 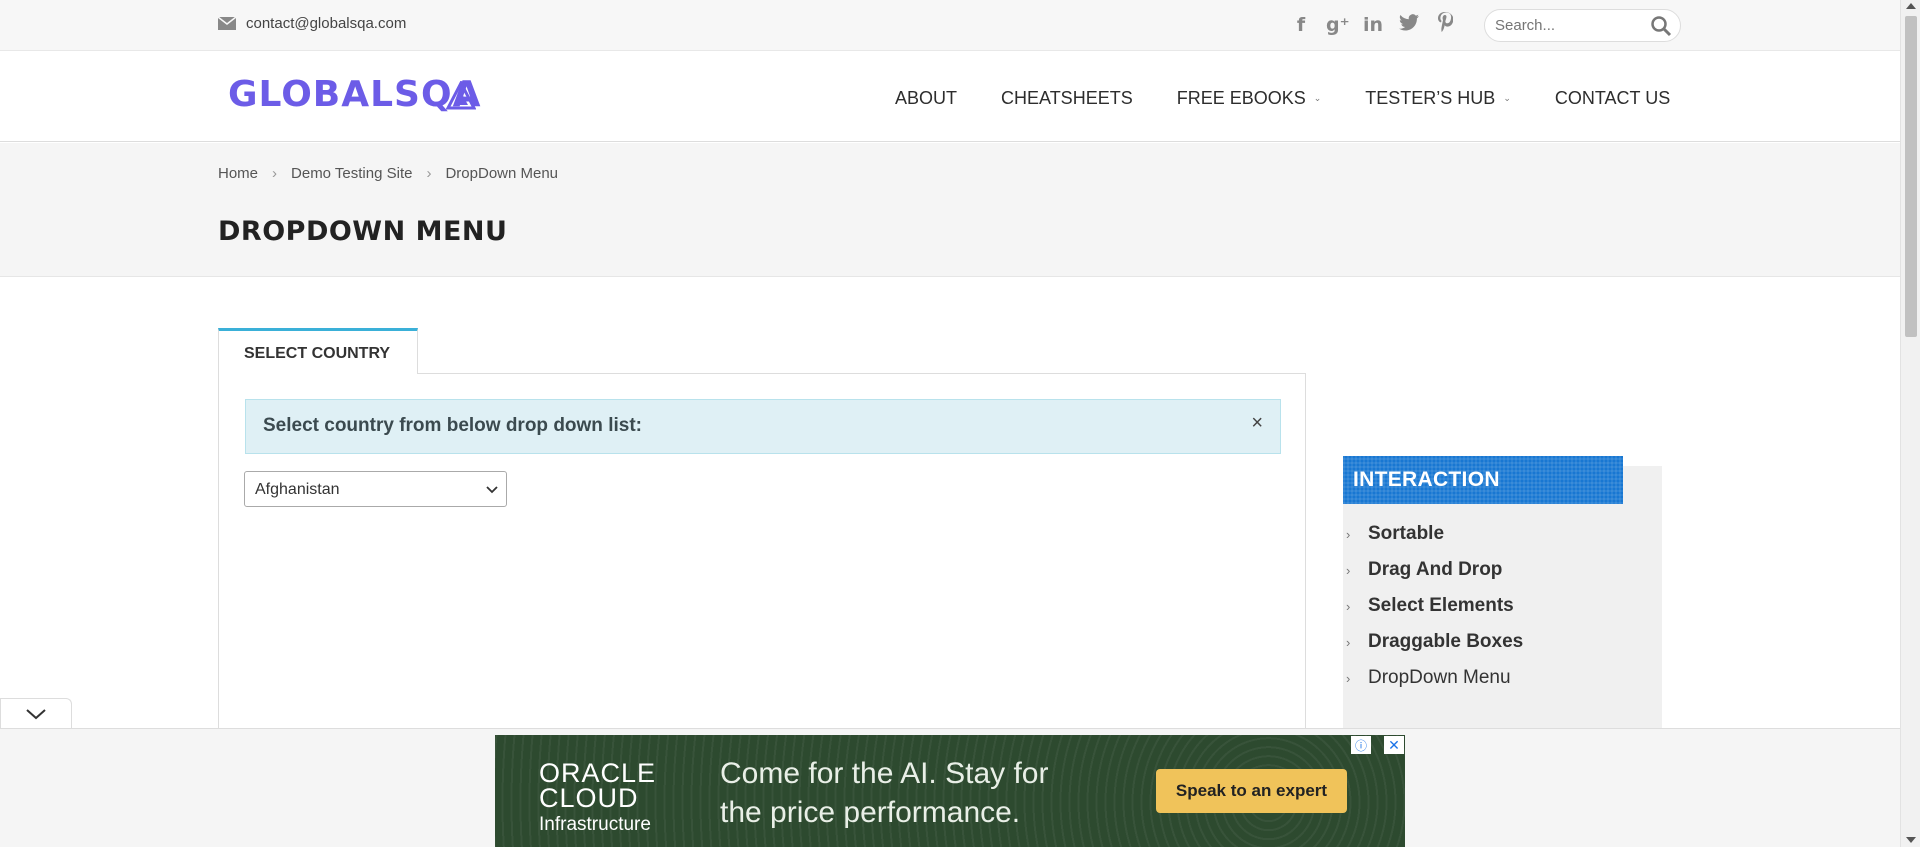 I want to click on country-dropdown: Afghanistan, so click(x=375, y=489).